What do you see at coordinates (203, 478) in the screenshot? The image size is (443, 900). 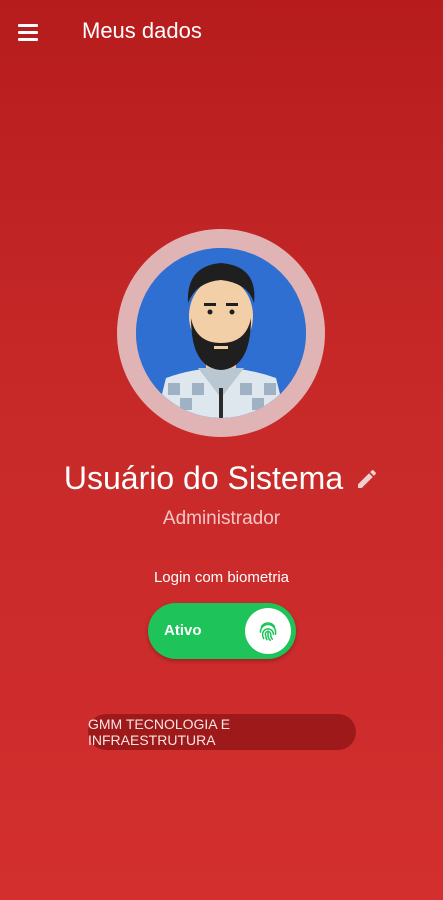 I see `profile-name: Usuário do Sistema` at bounding box center [203, 478].